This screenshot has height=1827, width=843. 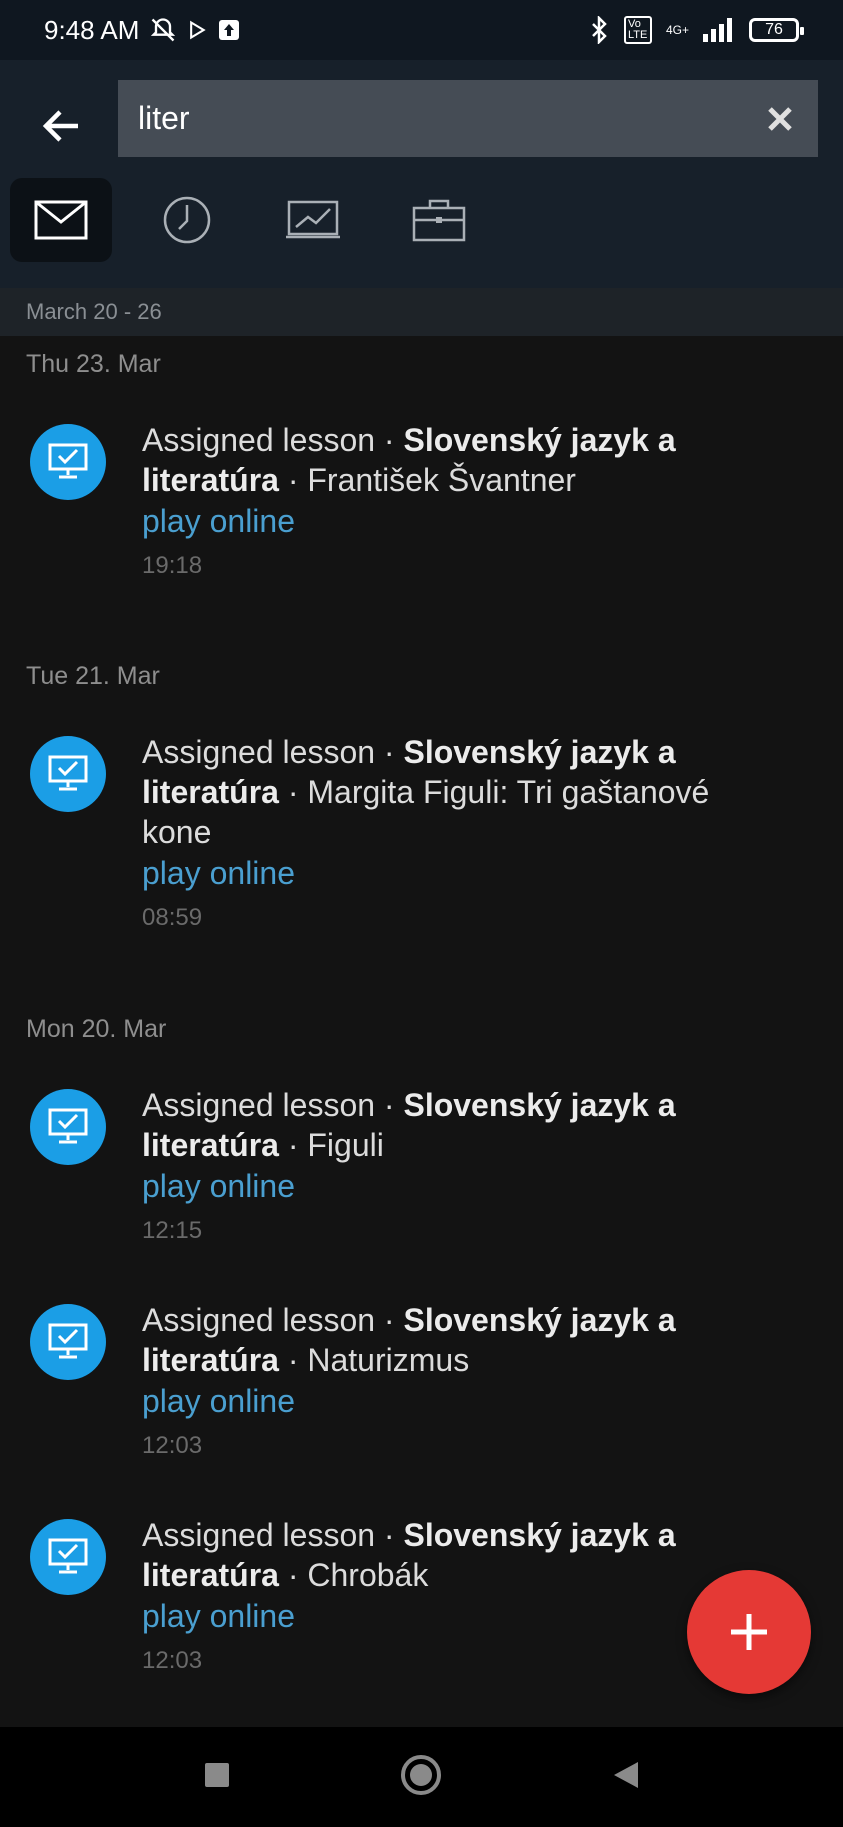 What do you see at coordinates (172, 917) in the screenshot?
I see `item-time: 08:59` at bounding box center [172, 917].